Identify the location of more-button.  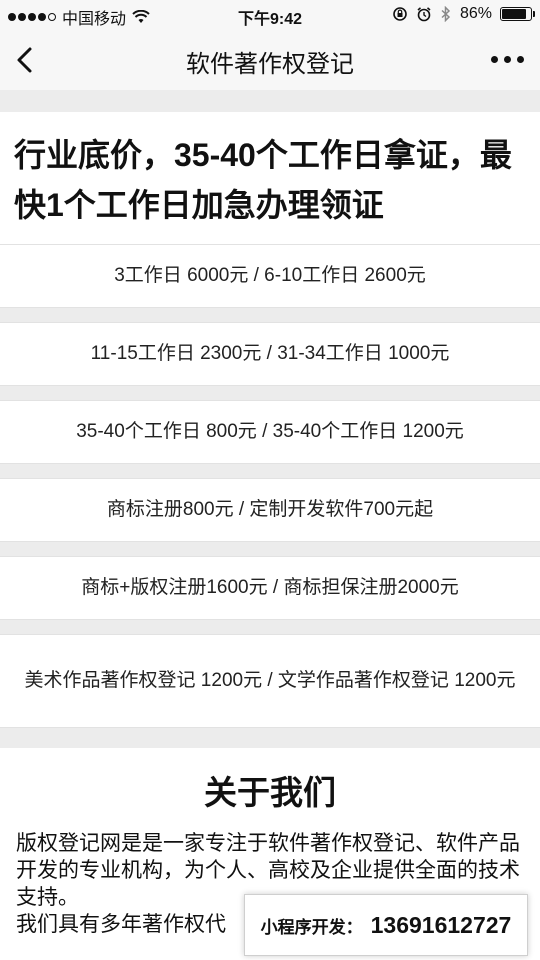
(507, 59).